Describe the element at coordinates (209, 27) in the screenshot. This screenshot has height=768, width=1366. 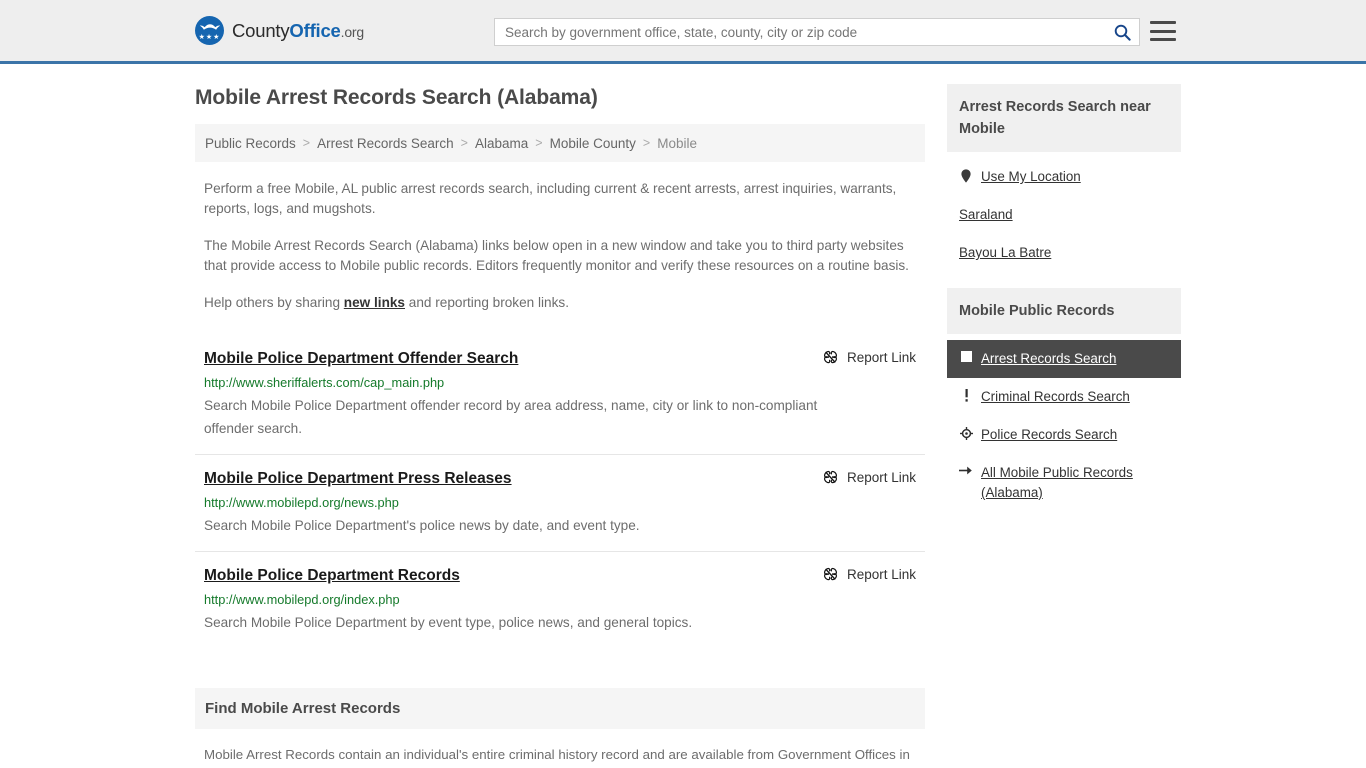
I see `eagle-icon` at that location.